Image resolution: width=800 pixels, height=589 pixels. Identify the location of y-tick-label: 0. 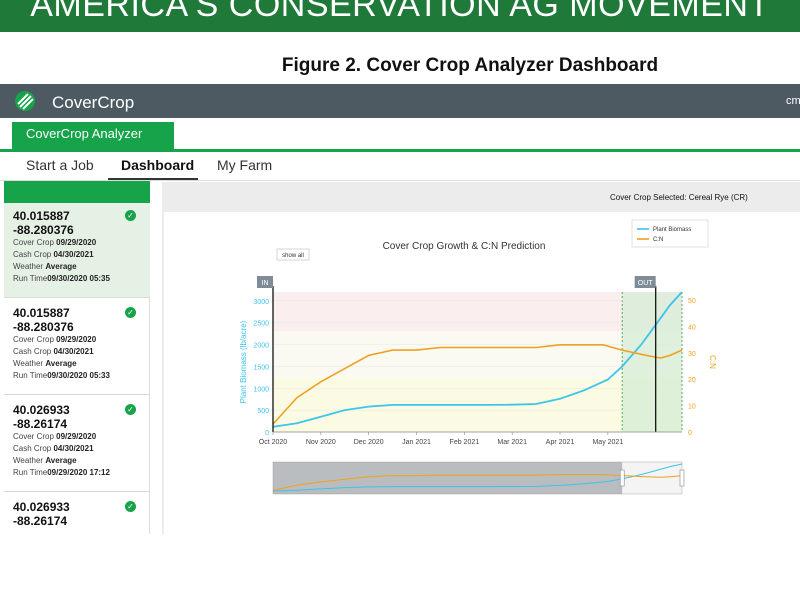
(267, 433).